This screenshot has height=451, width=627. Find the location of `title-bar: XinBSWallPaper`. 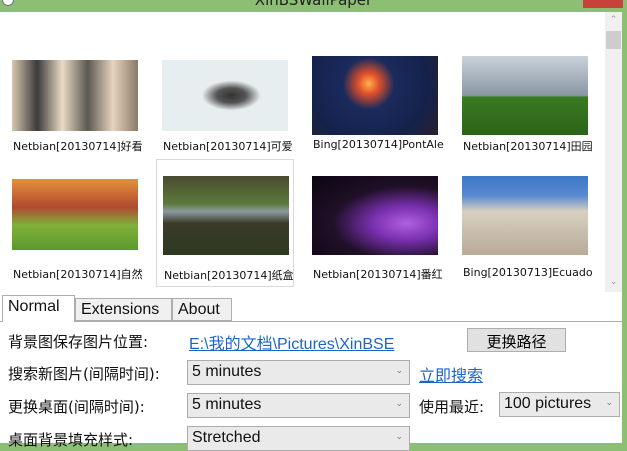

title-bar: XinBSWallPaper is located at coordinates (313, 6).